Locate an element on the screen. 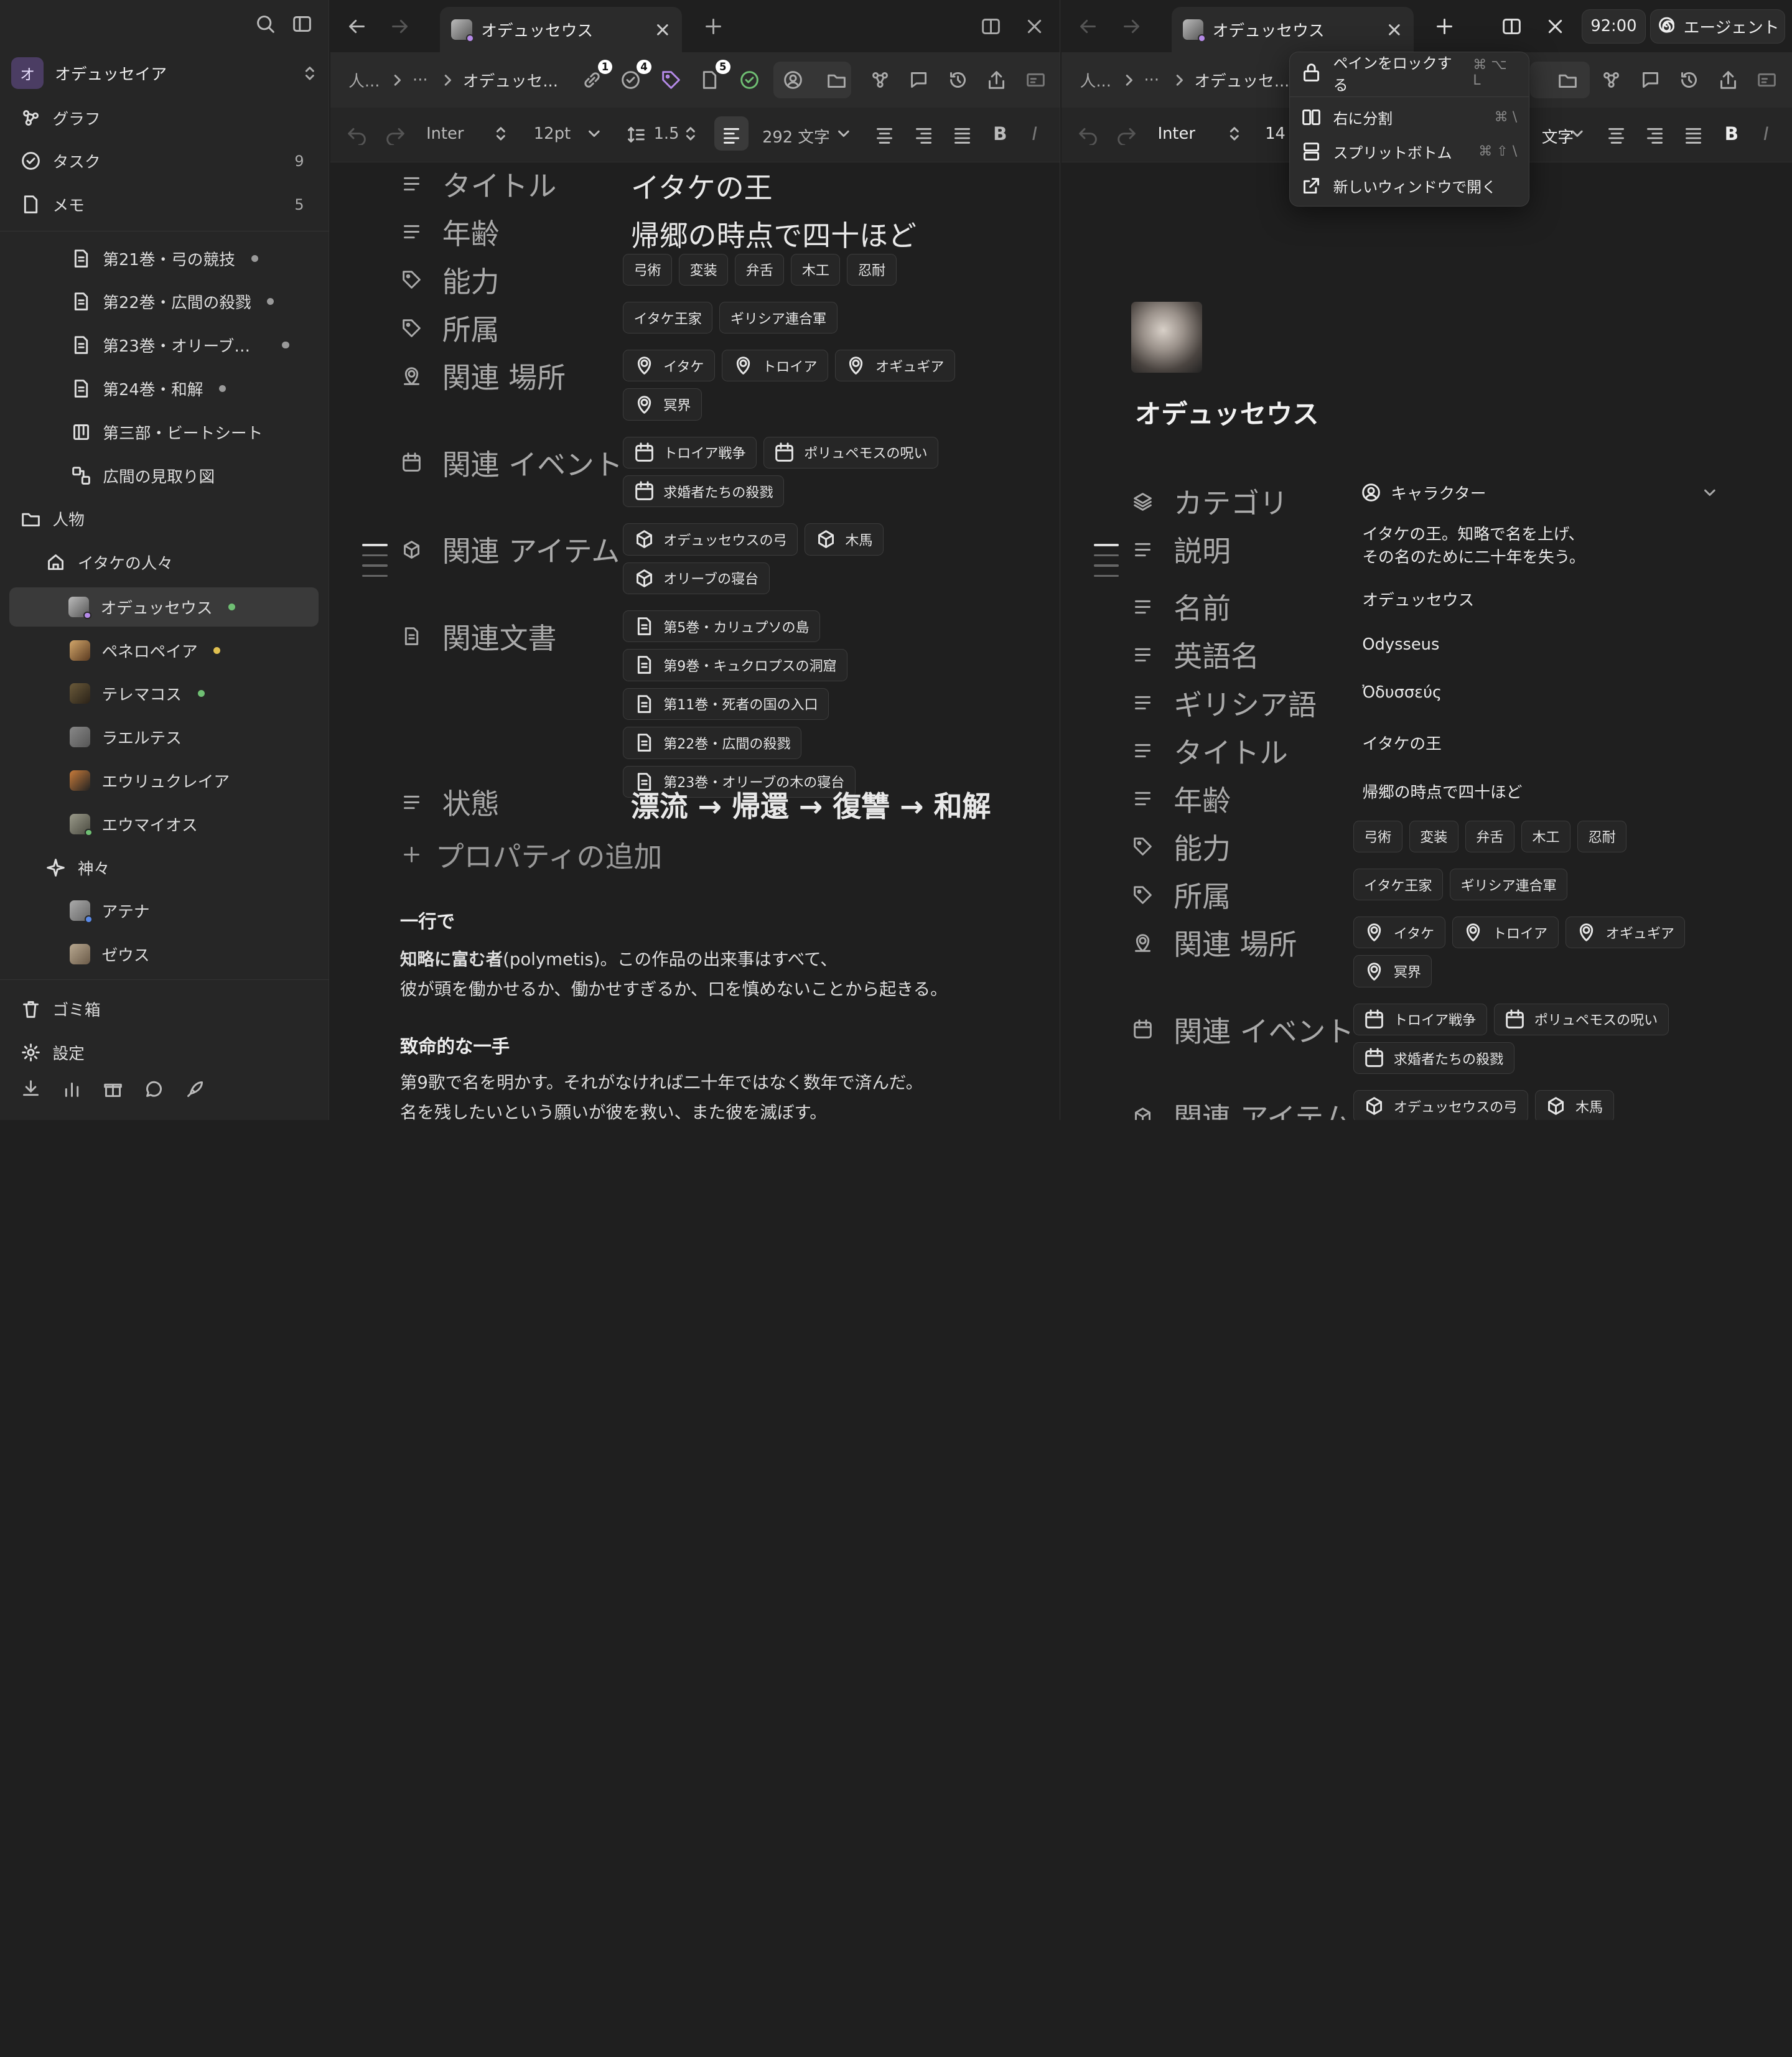 Image resolution: width=1792 pixels, height=2057 pixels. tree-board: 第三部・ビートシート is located at coordinates (164, 432).